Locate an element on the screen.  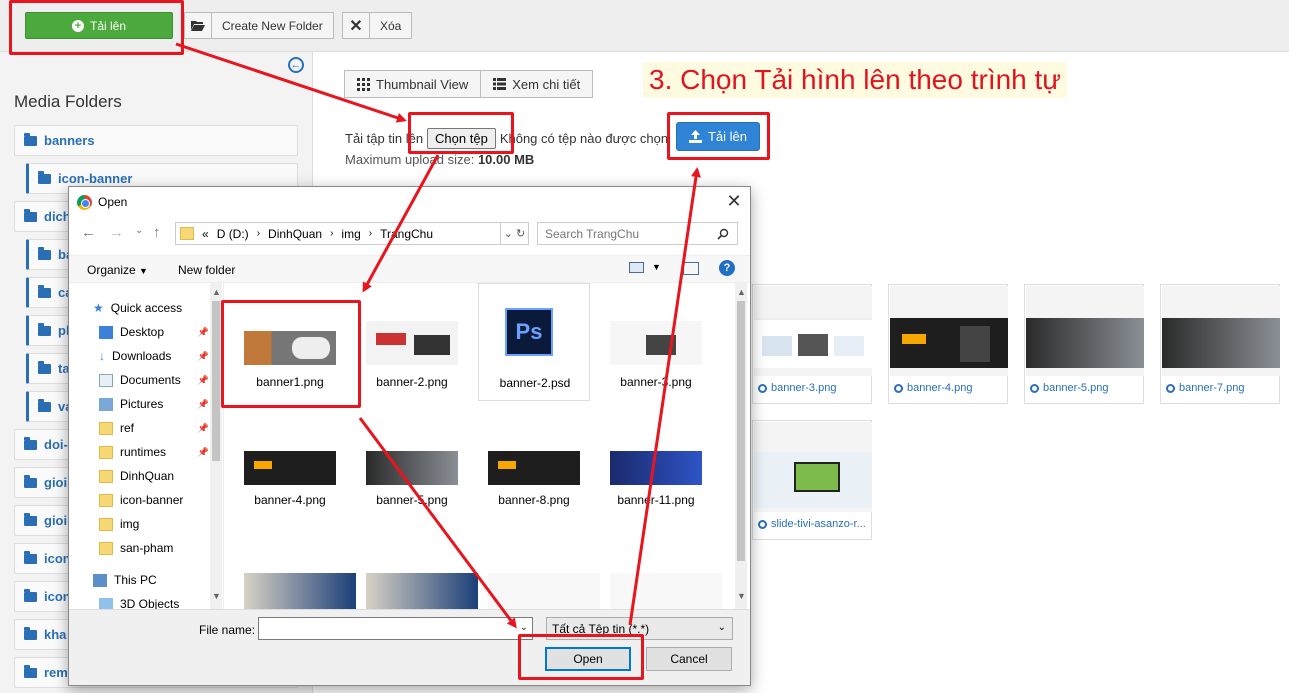
organize-button: Organize ▼ is located at coordinates (117, 270).